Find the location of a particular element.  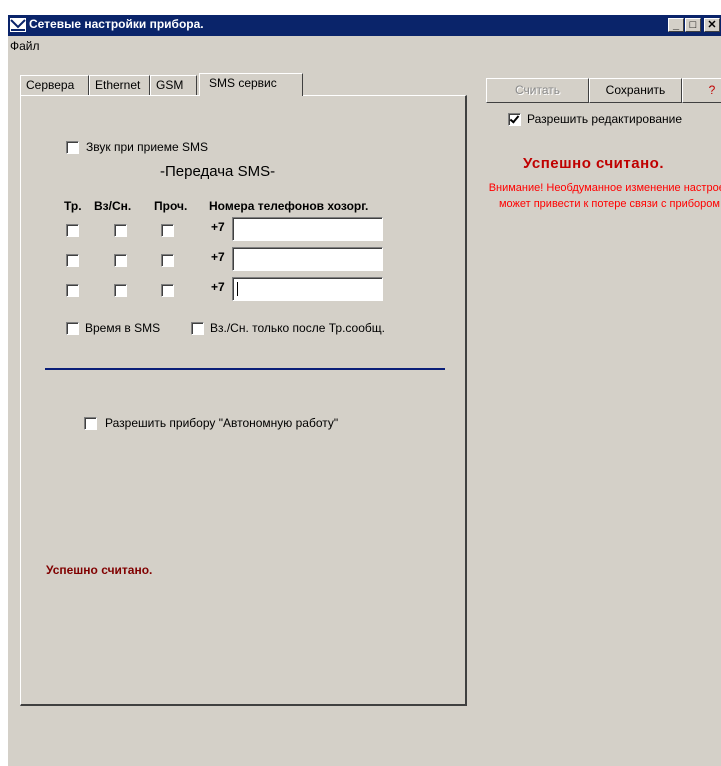

autonomous-work-checkbox is located at coordinates (90, 423).